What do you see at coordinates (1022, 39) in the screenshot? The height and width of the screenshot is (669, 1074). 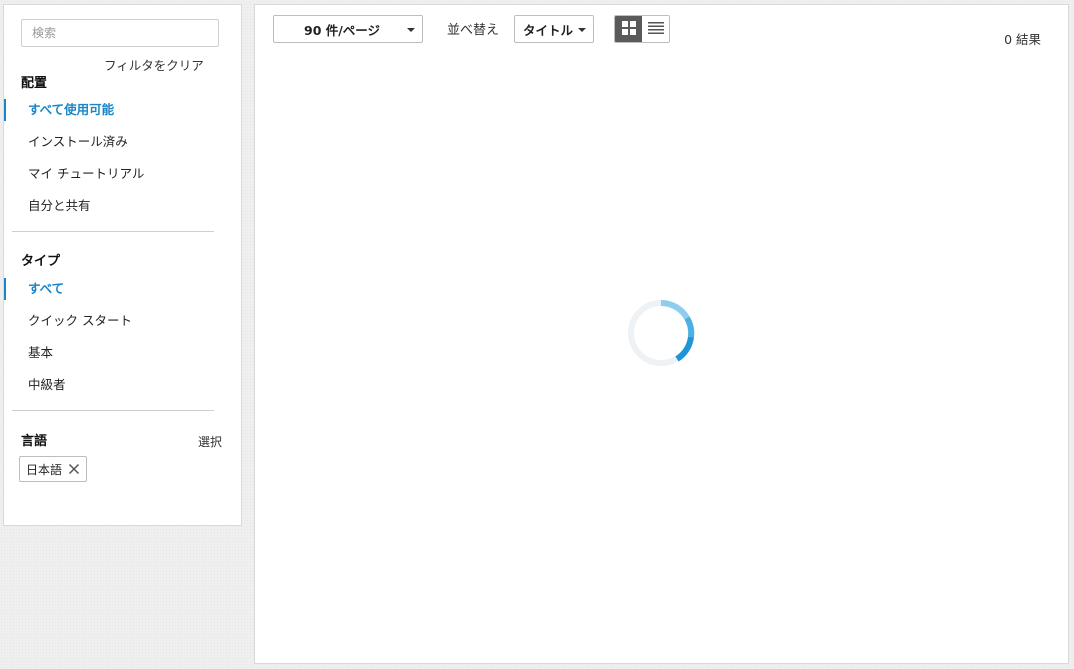 I see `results-count: 0 結果` at bounding box center [1022, 39].